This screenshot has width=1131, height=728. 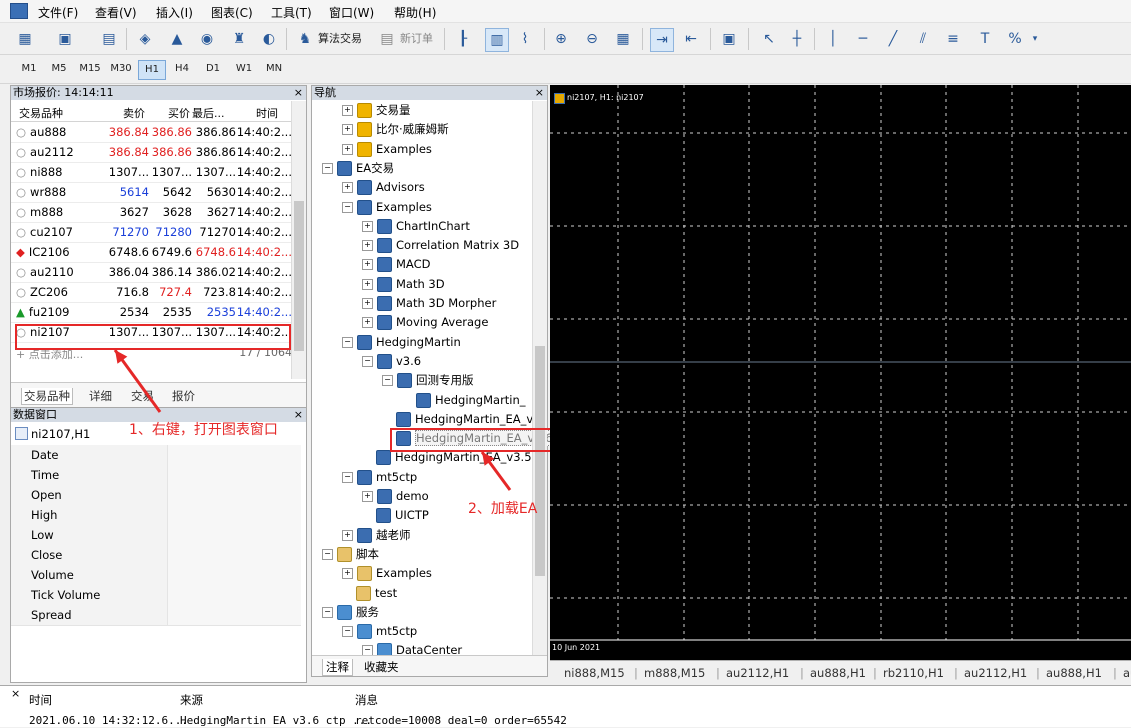 What do you see at coordinates (797, 39) in the screenshot?
I see `crosshair-icon: ┼` at bounding box center [797, 39].